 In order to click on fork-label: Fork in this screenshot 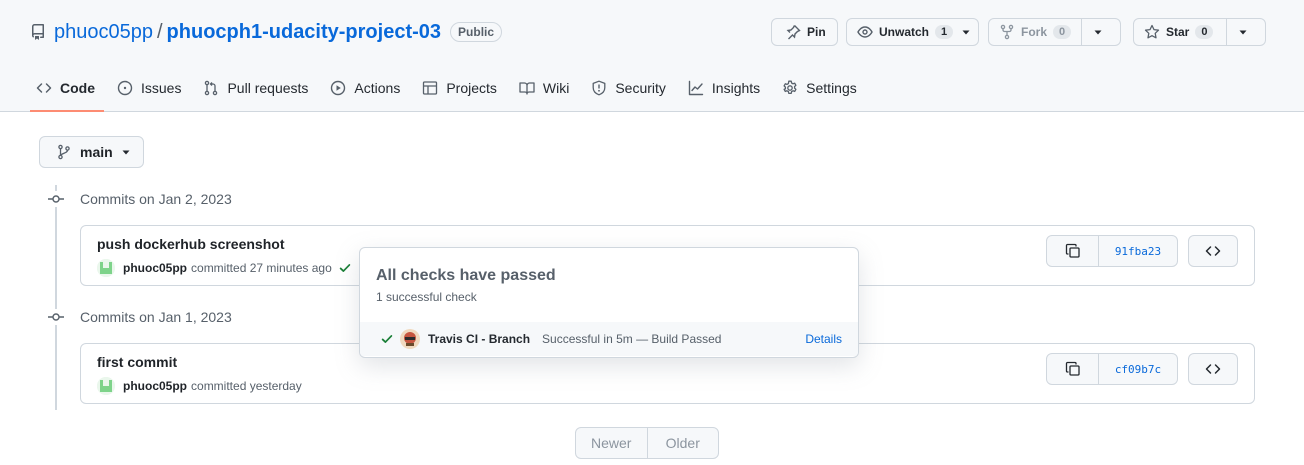, I will do `click(1034, 32)`.